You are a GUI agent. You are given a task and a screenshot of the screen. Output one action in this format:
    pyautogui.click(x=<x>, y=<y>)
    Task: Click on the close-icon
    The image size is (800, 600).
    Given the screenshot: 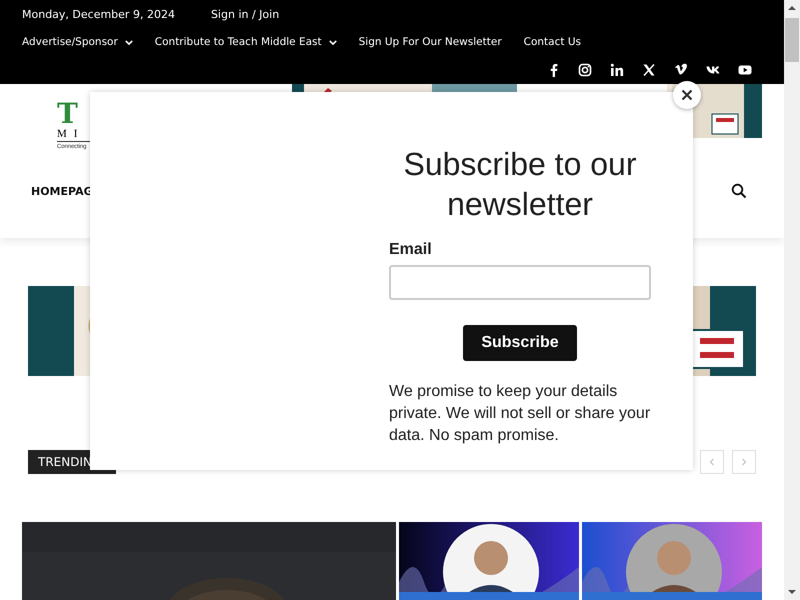 What is the action you would take?
    pyautogui.click(x=687, y=95)
    